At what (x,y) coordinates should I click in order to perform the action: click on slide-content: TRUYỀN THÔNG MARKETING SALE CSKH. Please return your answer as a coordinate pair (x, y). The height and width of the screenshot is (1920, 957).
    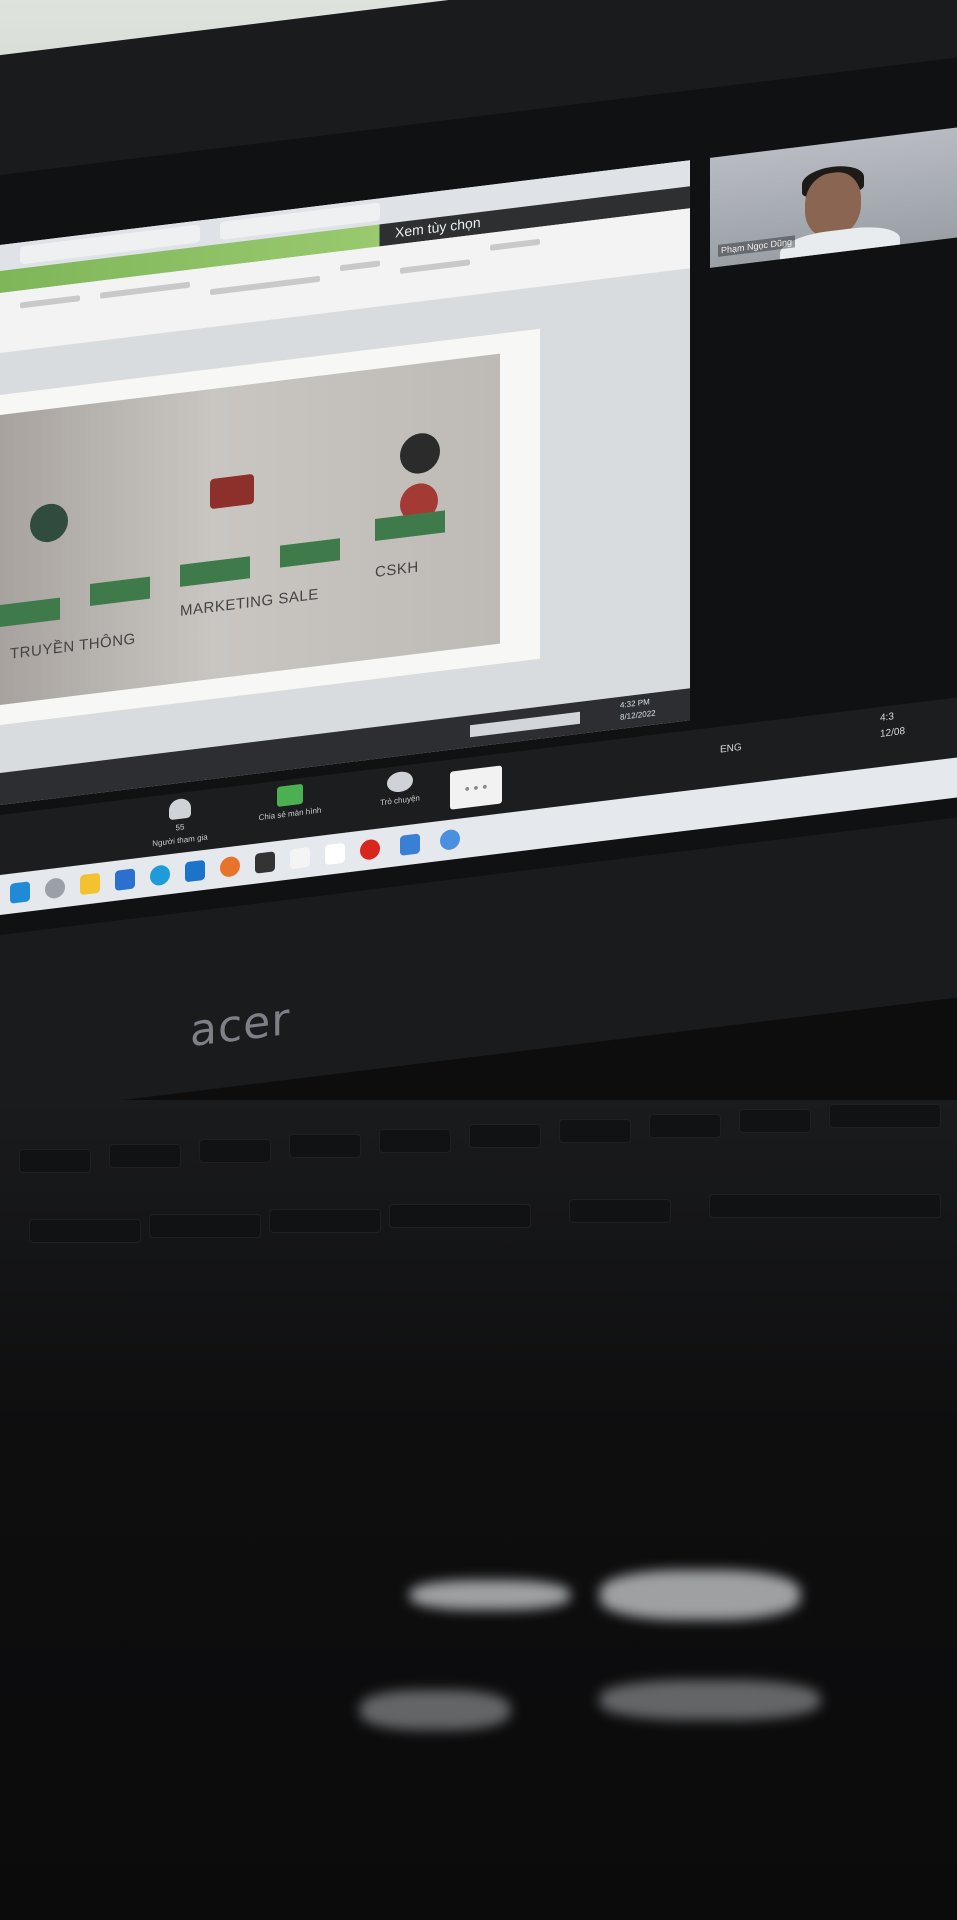
    Looking at the image, I should click on (250, 530).